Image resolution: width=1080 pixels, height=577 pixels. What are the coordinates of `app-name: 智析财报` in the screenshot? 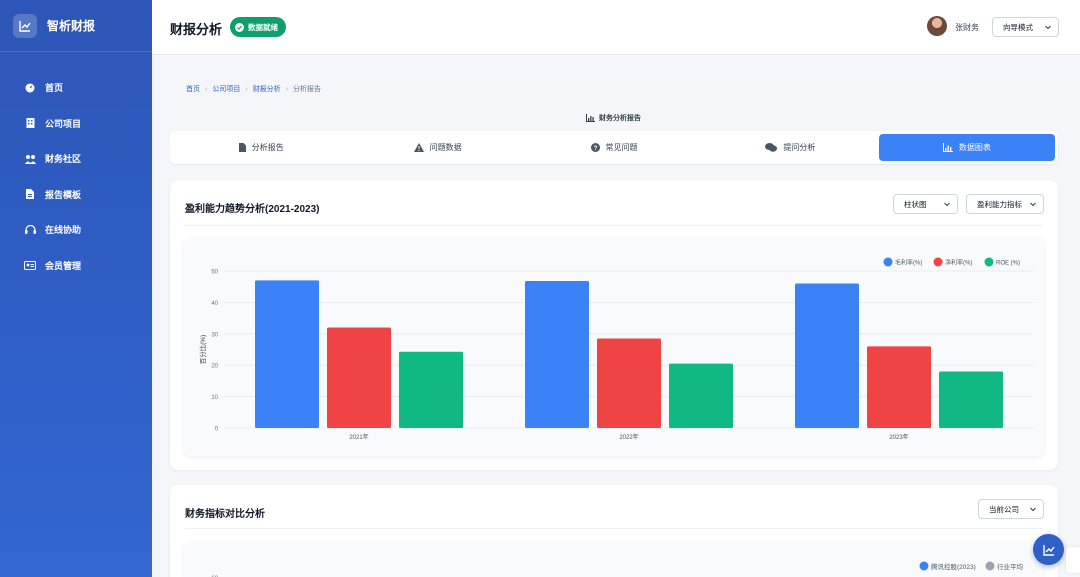 It's located at (71, 26).